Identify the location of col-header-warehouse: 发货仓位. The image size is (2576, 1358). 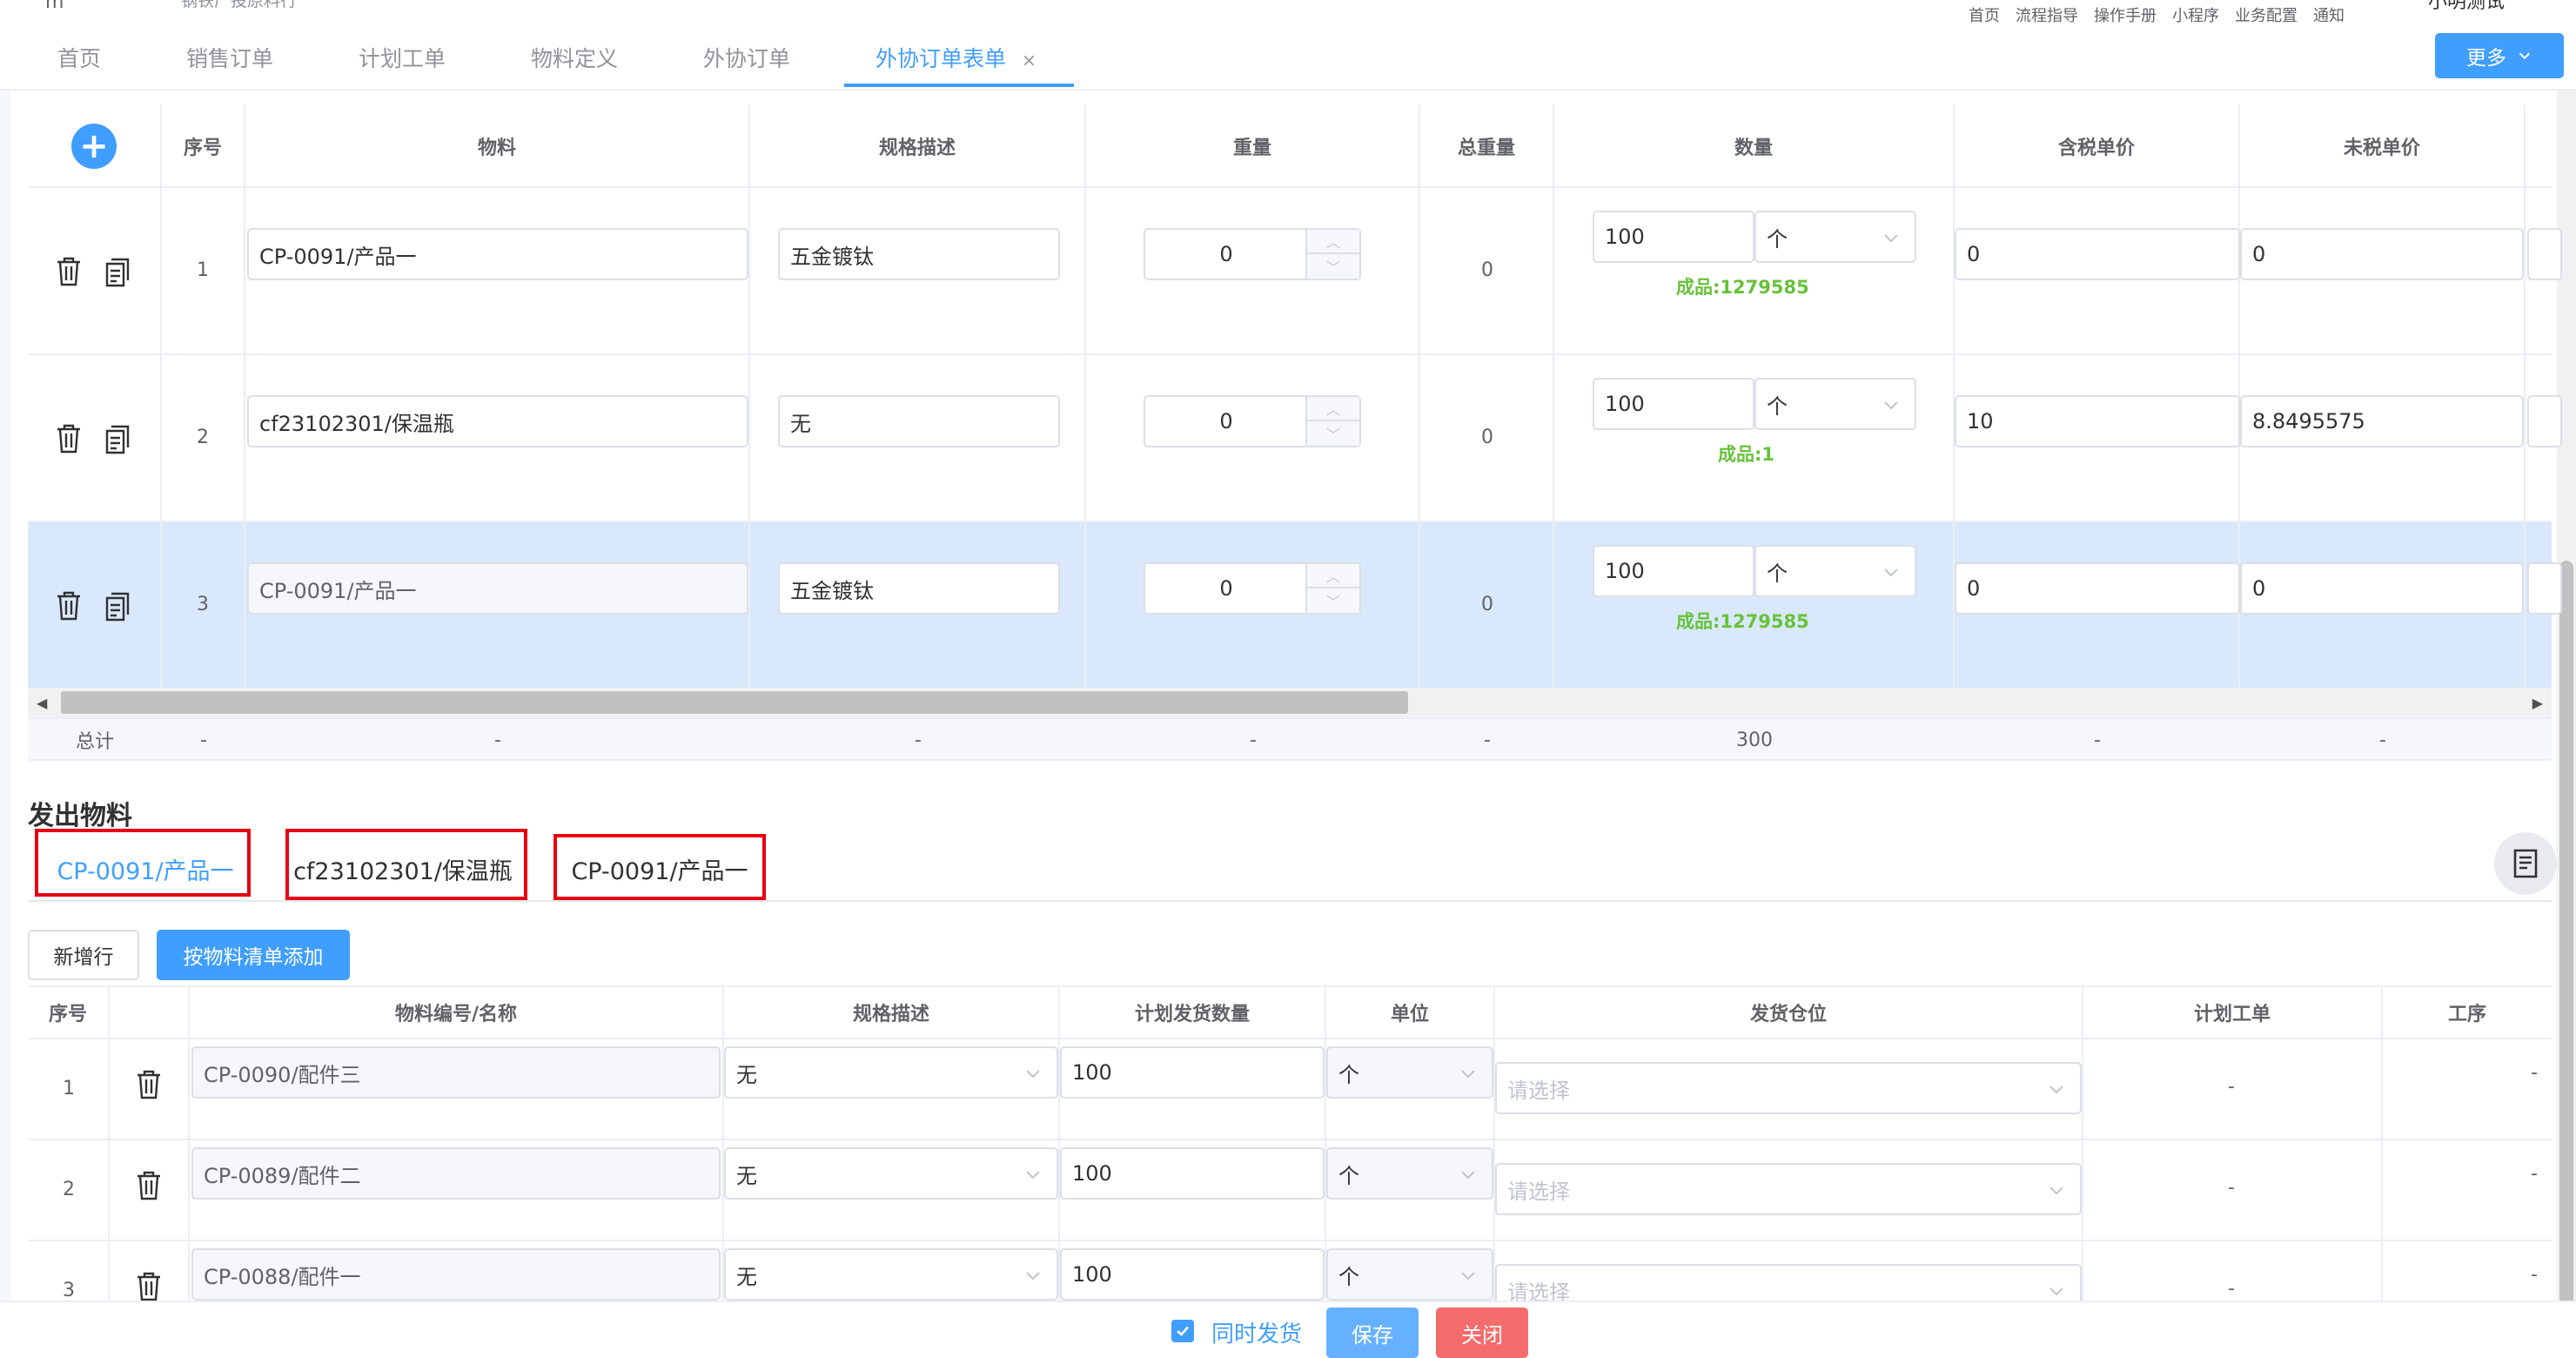
(1789, 1012).